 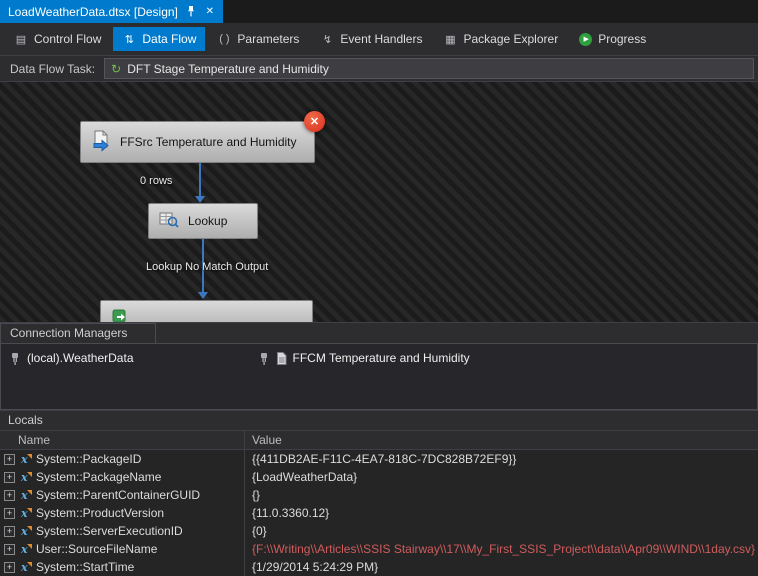 I want to click on data-path-line, so click(x=200, y=180).